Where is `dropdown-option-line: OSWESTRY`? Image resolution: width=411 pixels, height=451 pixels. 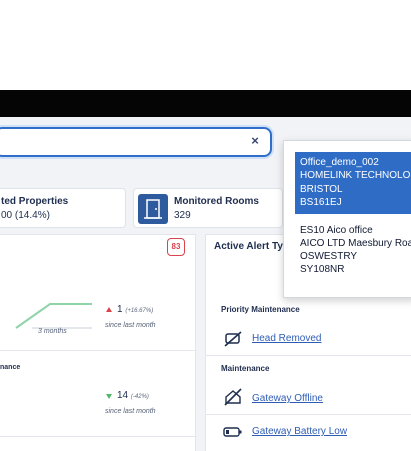
dropdown-option-line: OSWESTRY is located at coordinates (328, 257).